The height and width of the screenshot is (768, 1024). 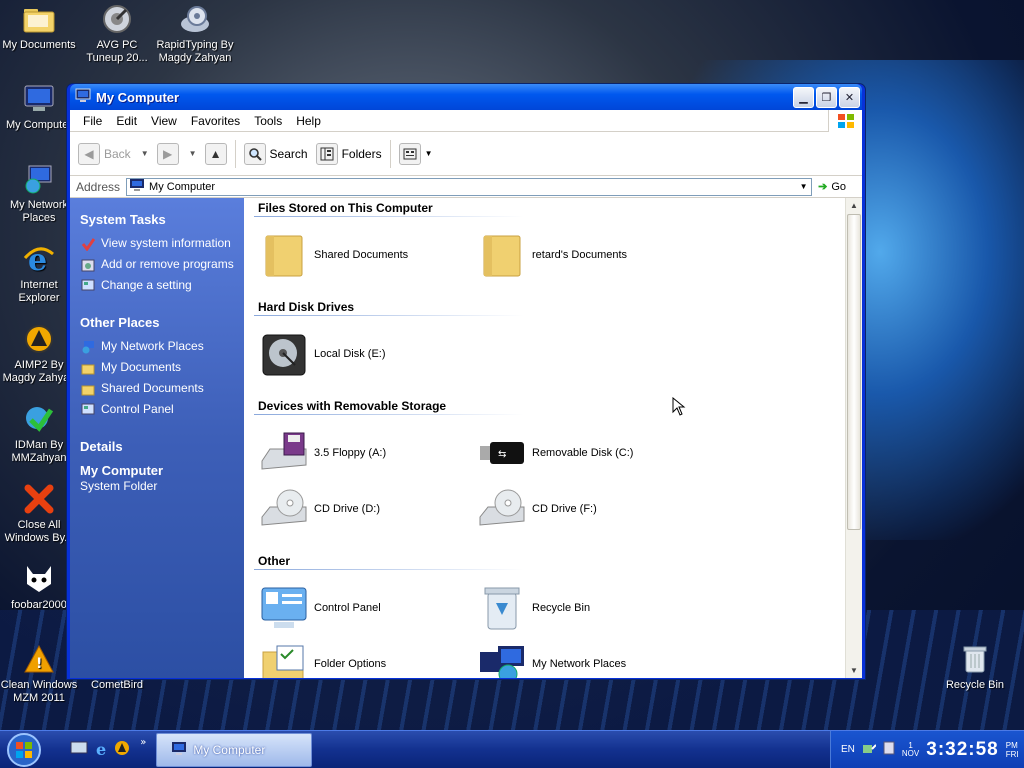 I want to click on menu-help: Help, so click(x=308, y=121).